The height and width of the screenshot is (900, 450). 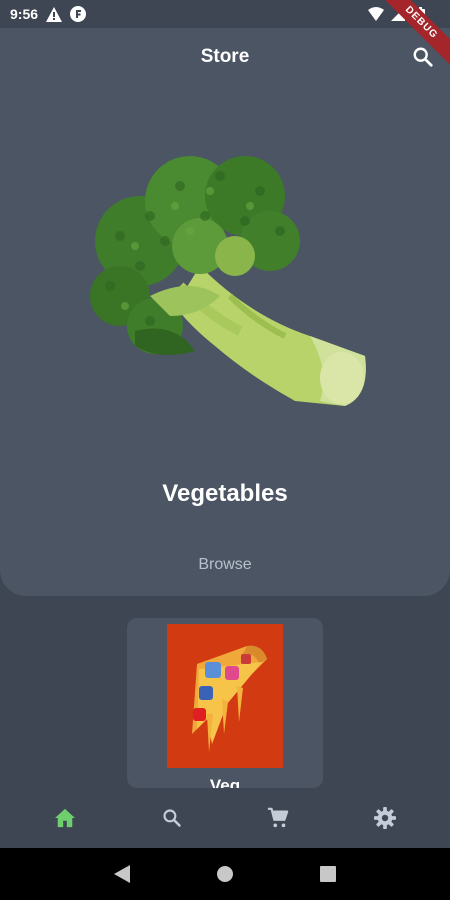 I want to click on home-button, so click(x=225, y=874).